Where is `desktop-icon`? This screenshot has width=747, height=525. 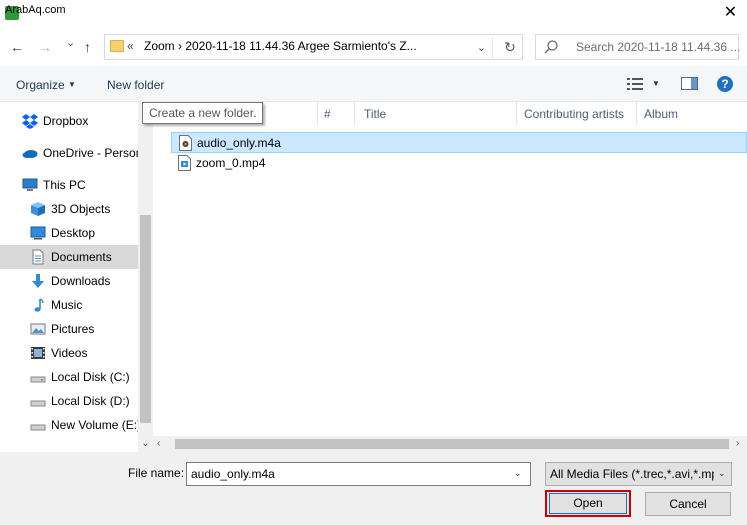
desktop-icon is located at coordinates (38, 233).